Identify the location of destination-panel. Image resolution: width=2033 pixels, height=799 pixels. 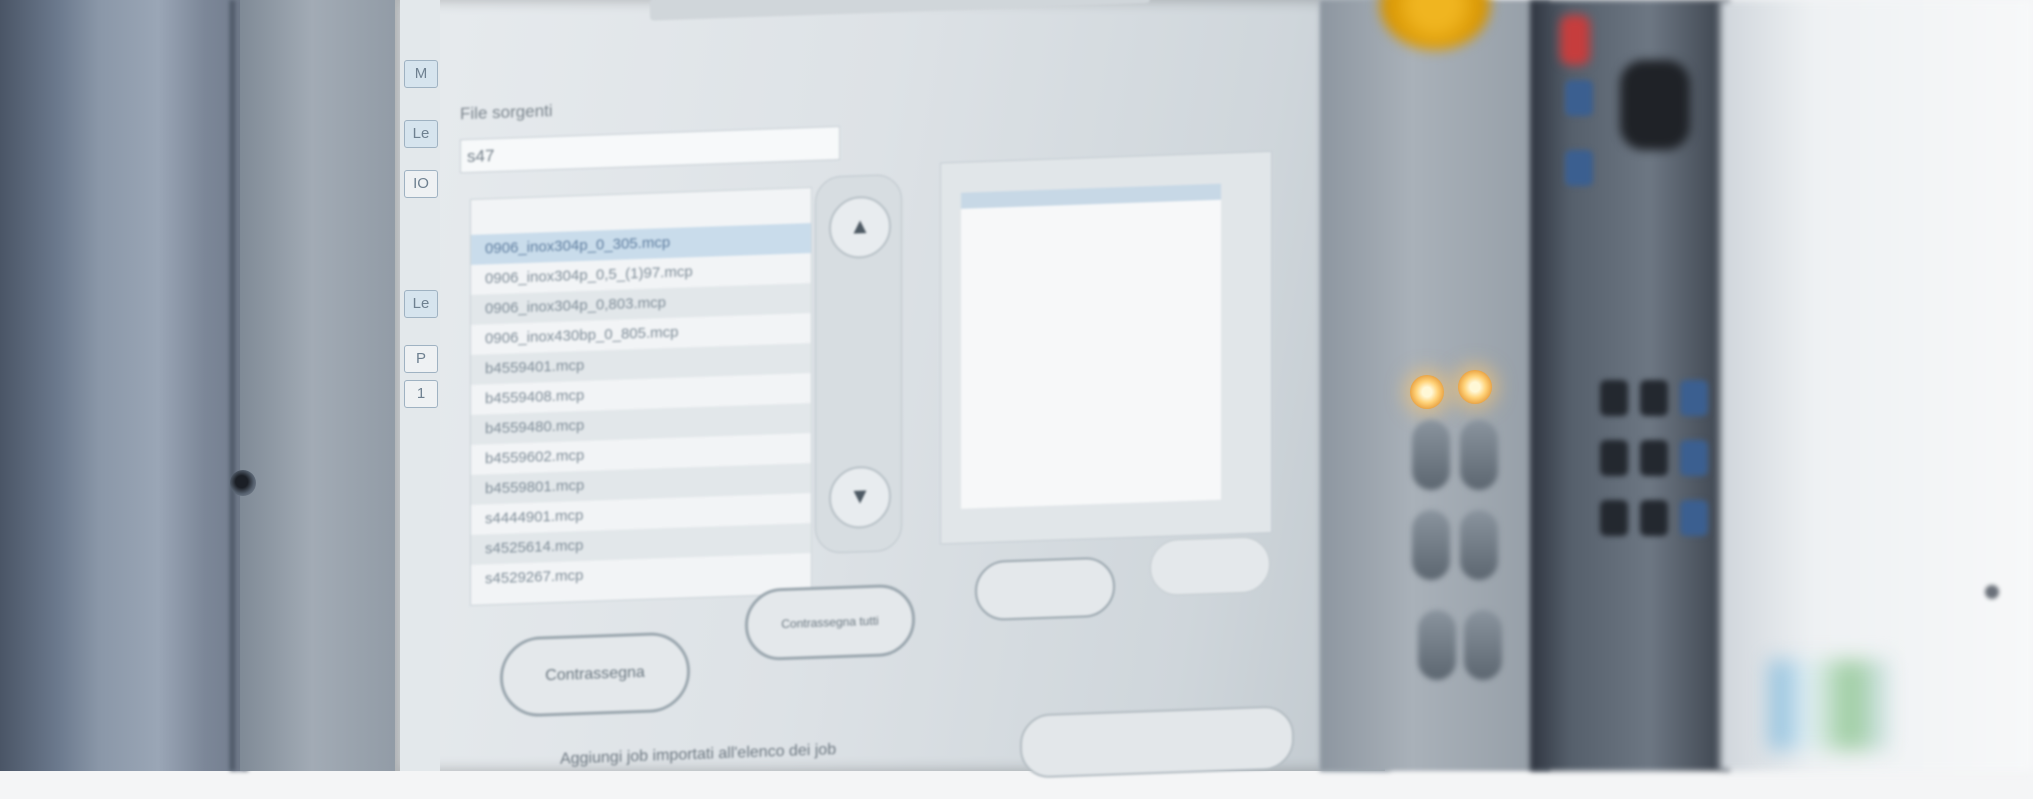
(1106, 347).